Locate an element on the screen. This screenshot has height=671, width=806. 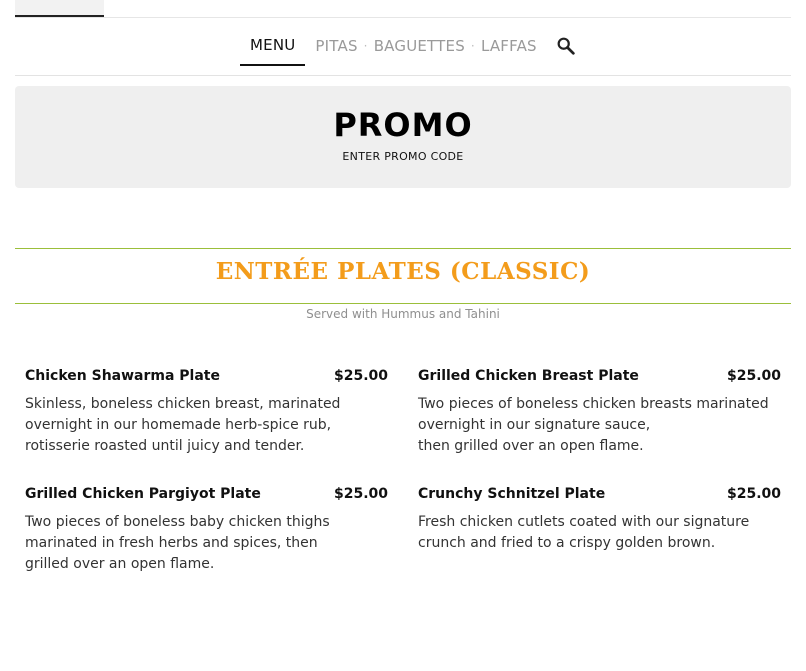
promo-code-link: ENTER PROMO CODE is located at coordinates (403, 156).